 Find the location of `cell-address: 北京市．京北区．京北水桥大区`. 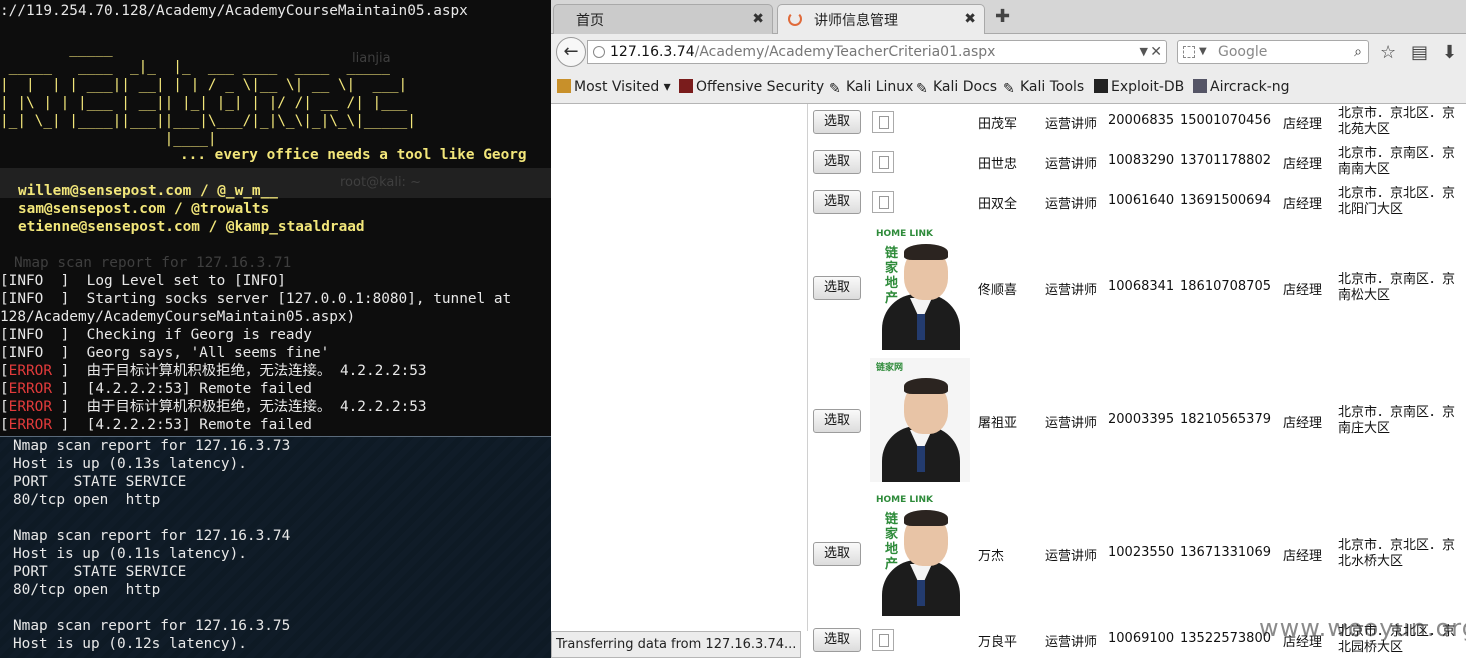

cell-address: 北京市．京北区．京北水桥大区 is located at coordinates (1397, 553).